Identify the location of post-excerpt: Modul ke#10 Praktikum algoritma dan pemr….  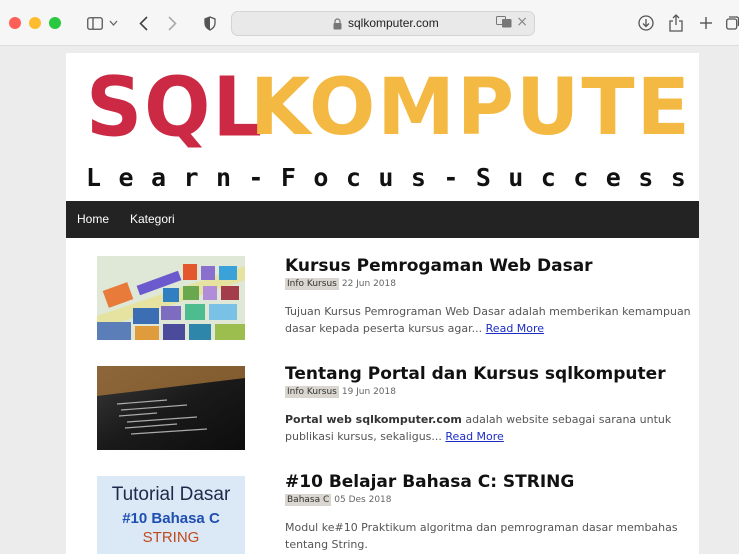
(481, 536).